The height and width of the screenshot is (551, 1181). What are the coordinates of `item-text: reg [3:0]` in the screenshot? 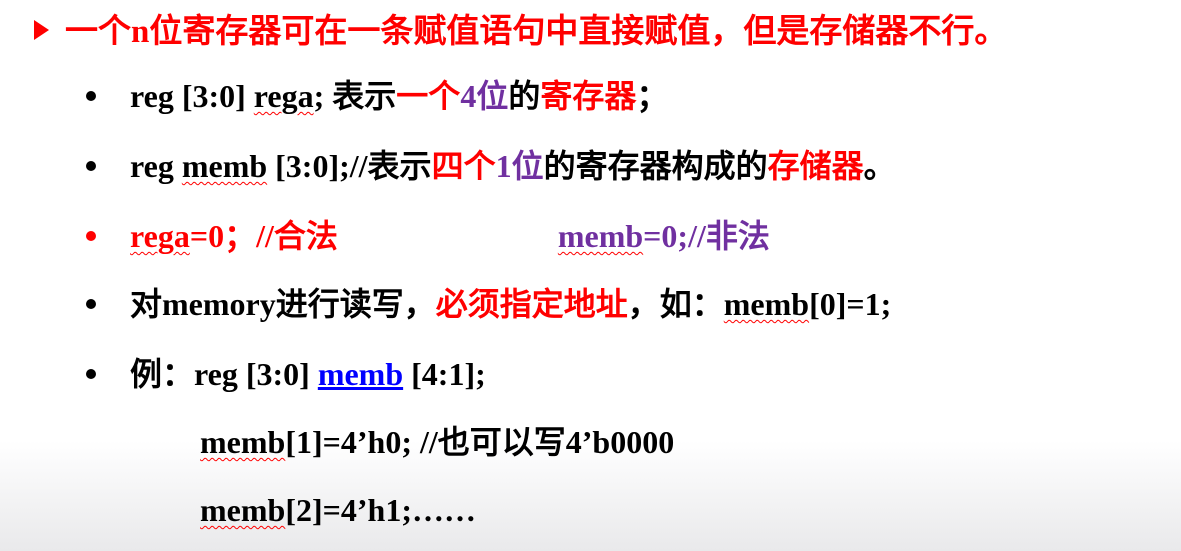 It's located at (192, 96).